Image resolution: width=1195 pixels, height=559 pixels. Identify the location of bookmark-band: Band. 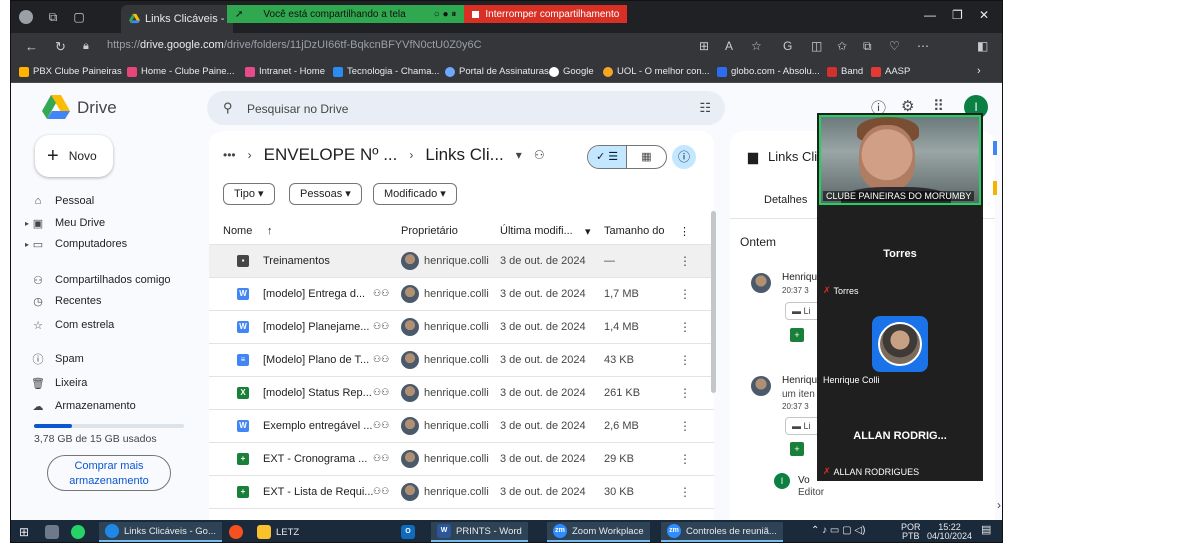
(845, 71).